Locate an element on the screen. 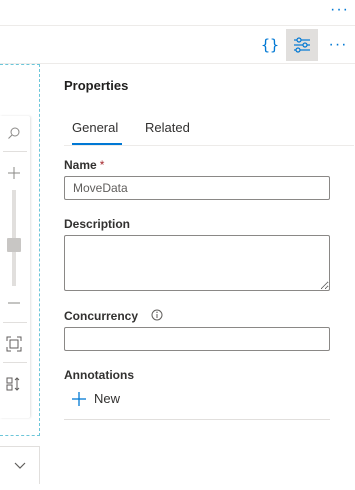 This screenshot has width=355, height=490. auto-align-icon is located at coordinates (13, 384).